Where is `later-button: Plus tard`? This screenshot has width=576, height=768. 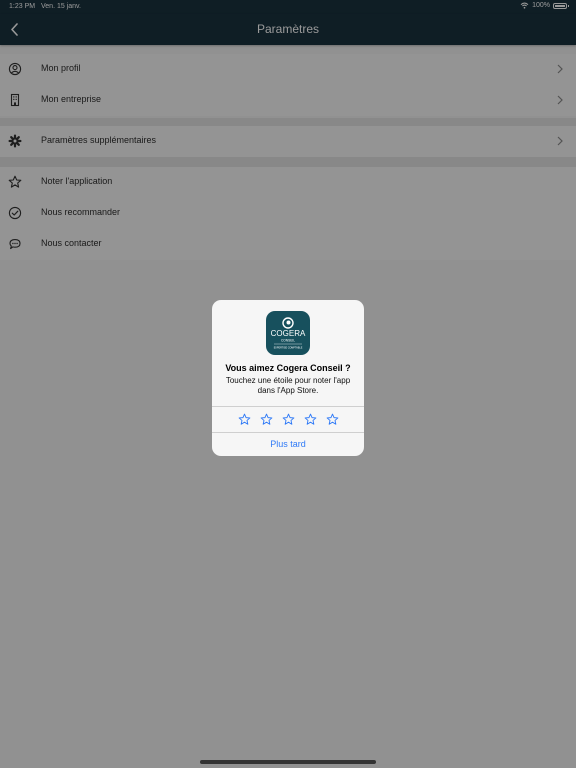 later-button: Plus tard is located at coordinates (288, 444).